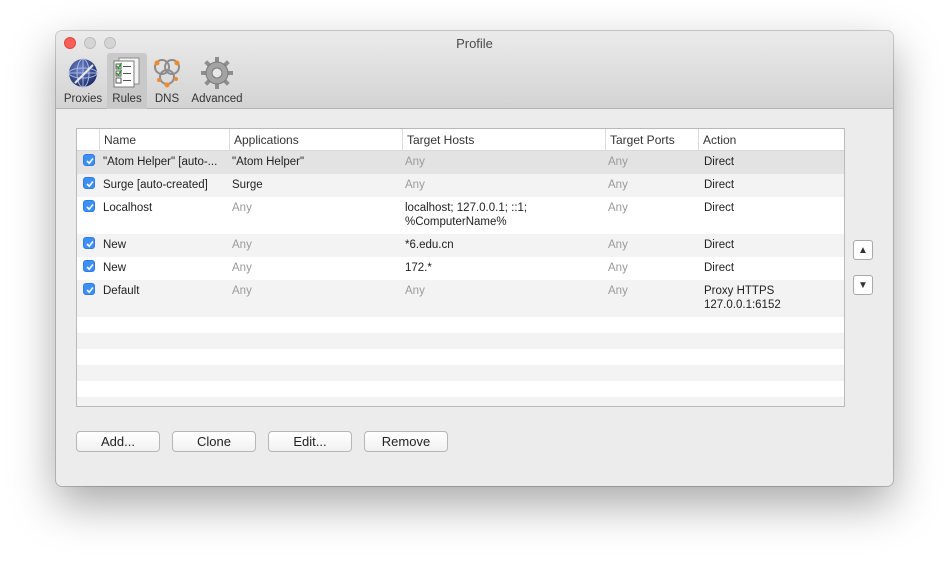 This screenshot has height=566, width=949. I want to click on rule-action: Proxy HTTPS 127.0.0.1:6152, so click(742, 298).